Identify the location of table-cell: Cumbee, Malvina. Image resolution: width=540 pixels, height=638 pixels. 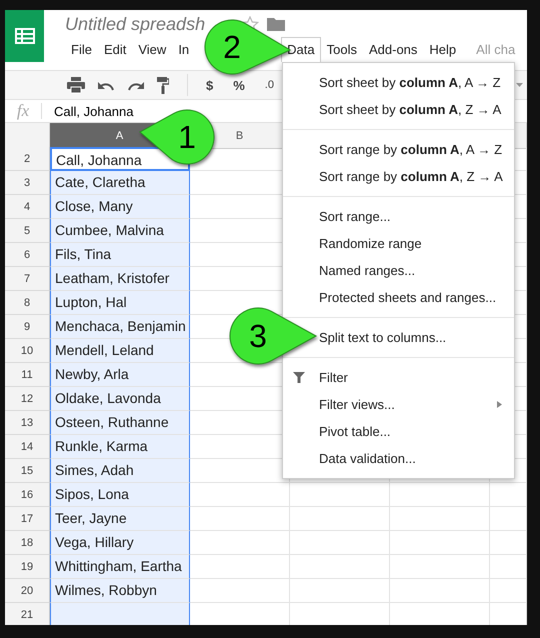
(120, 231).